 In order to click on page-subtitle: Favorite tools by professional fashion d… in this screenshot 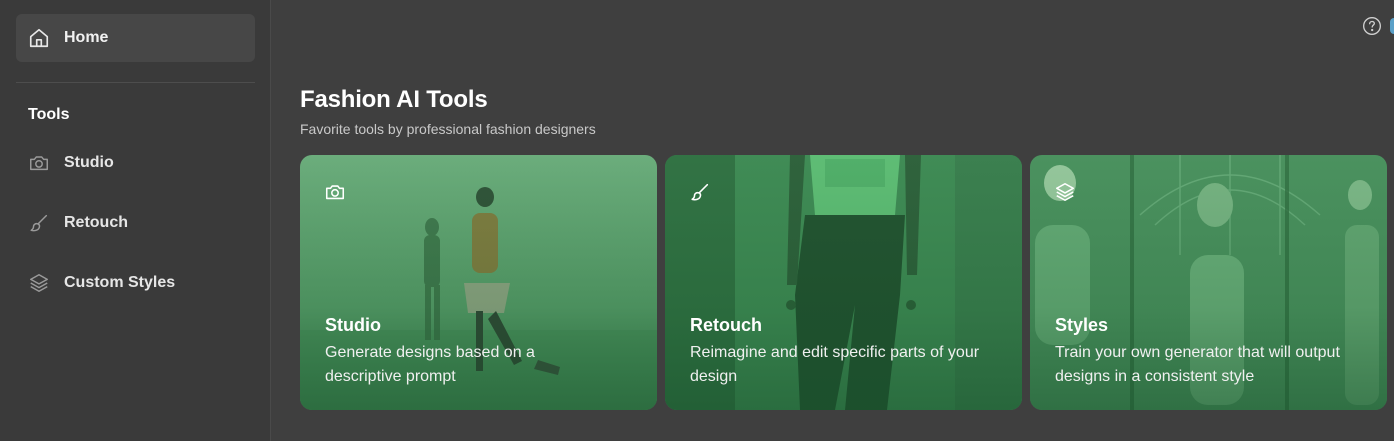, I will do `click(448, 129)`.